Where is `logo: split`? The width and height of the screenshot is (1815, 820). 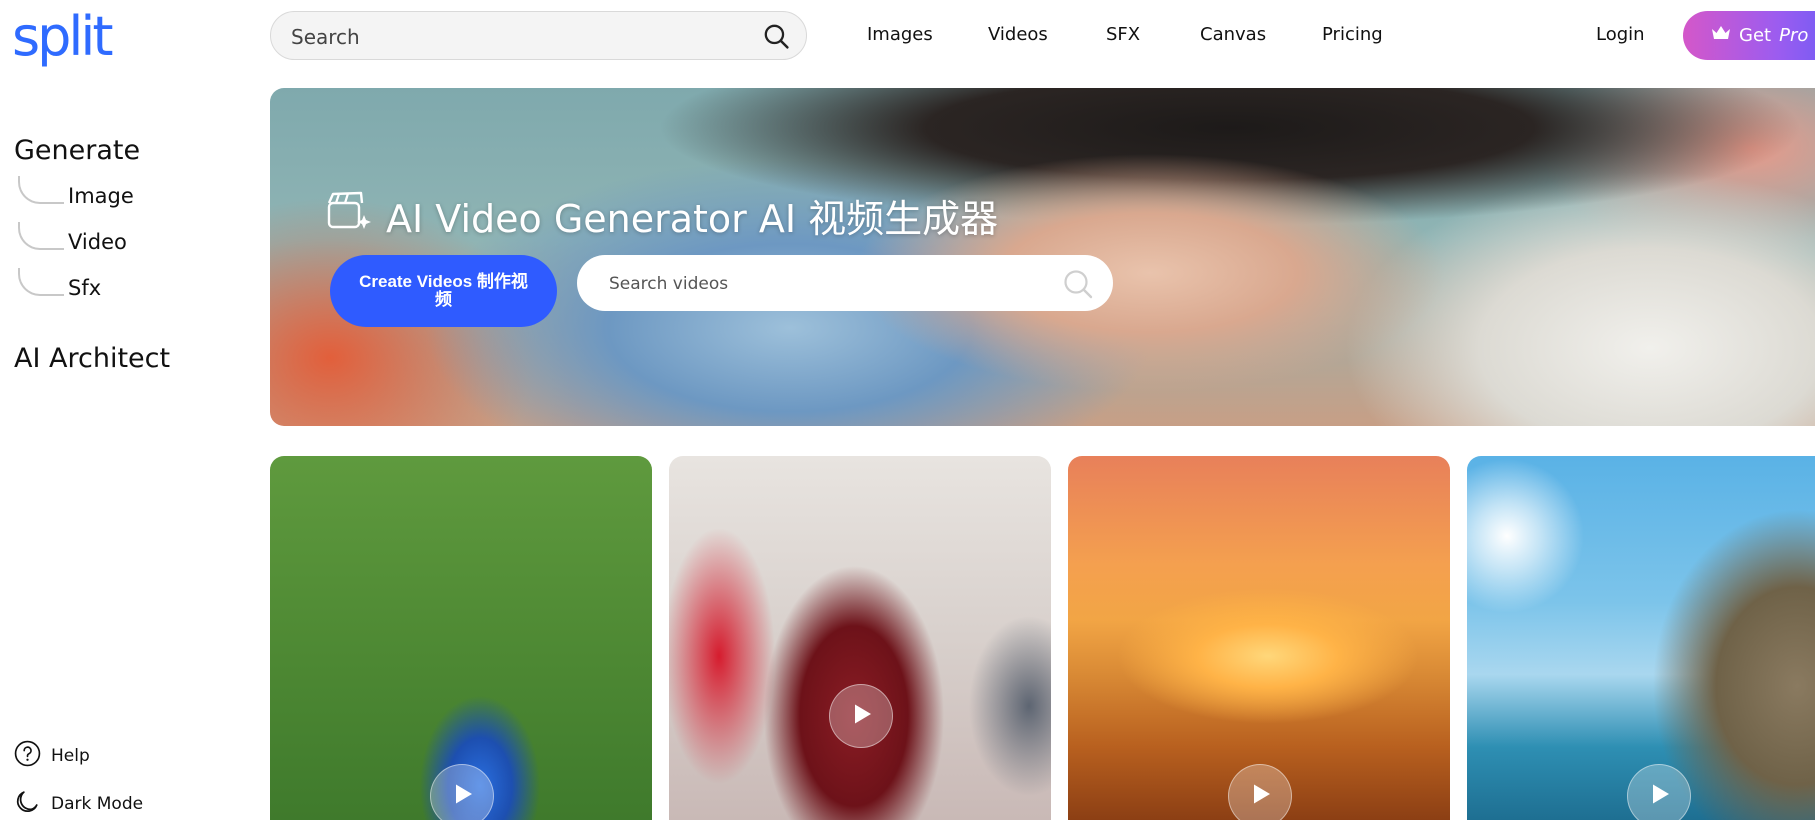
logo: split is located at coordinates (72, 47).